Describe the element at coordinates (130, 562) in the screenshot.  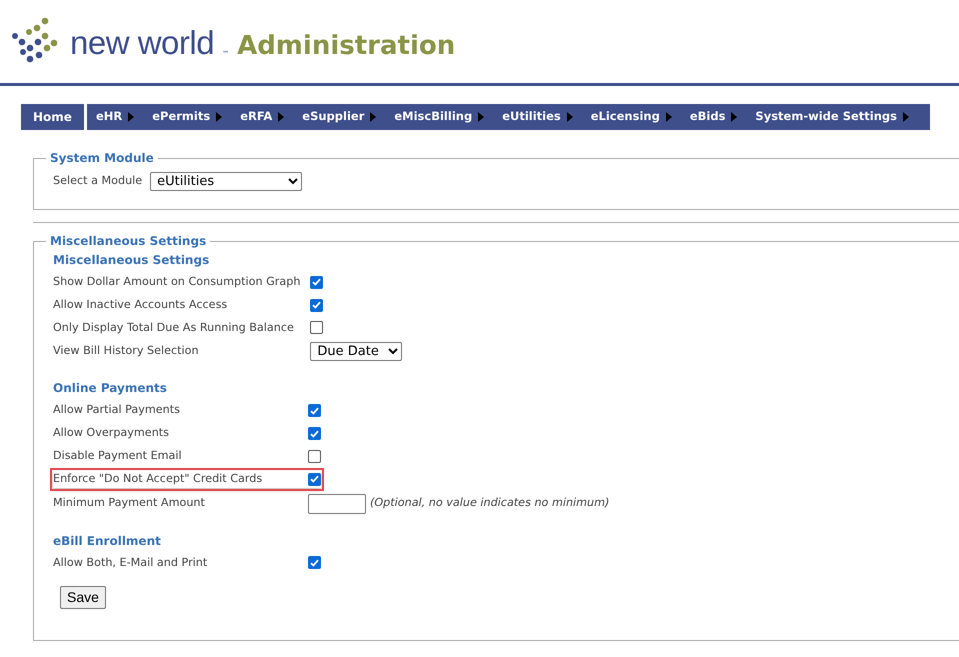
I see `setting-label: Allow Both, E-Mail and Print` at that location.